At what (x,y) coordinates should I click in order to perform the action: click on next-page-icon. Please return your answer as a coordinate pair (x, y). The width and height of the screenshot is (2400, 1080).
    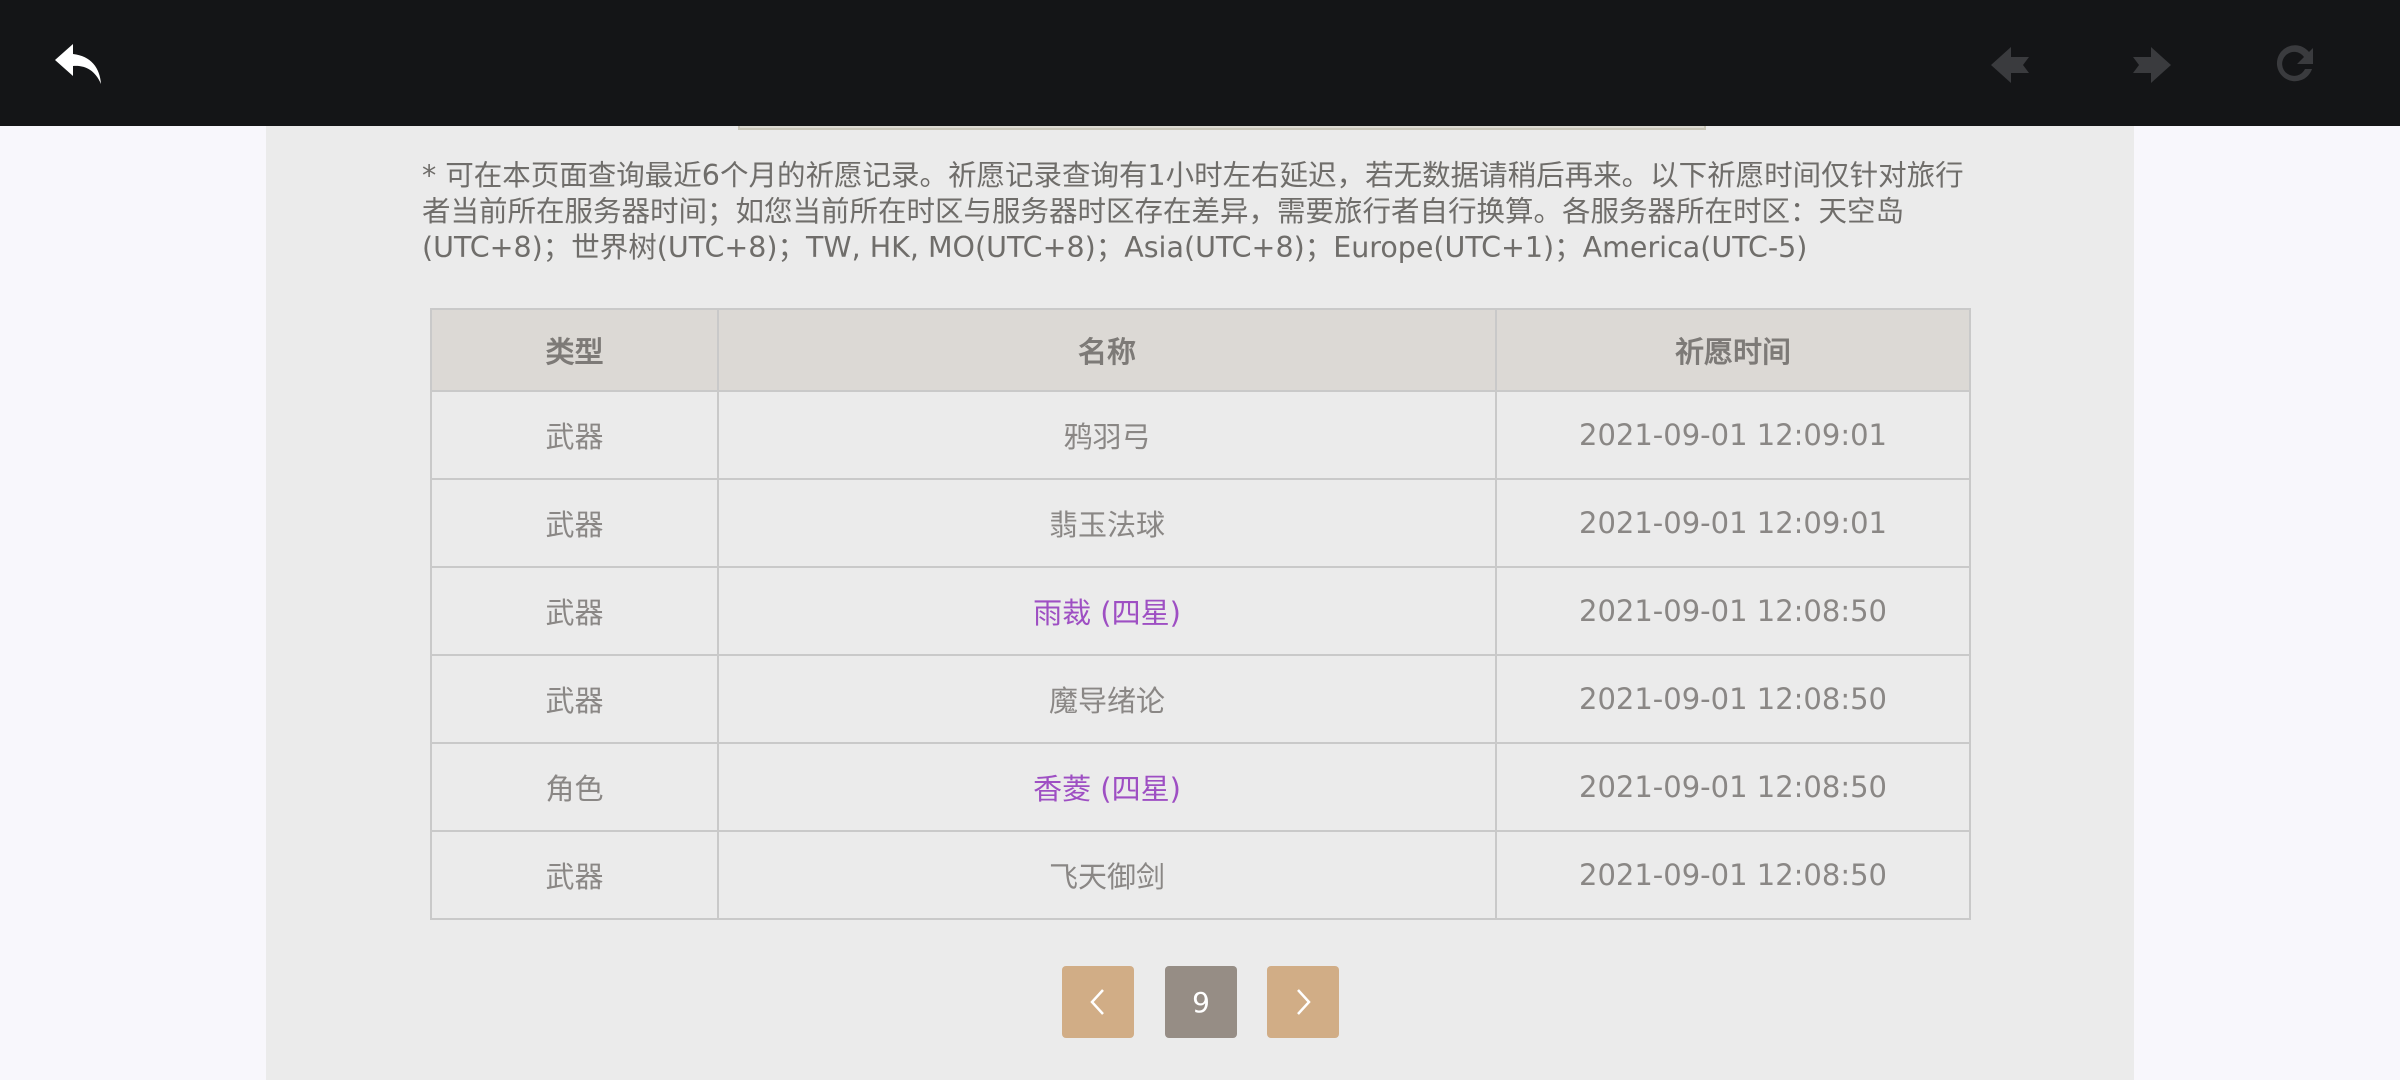
    Looking at the image, I should click on (2152, 65).